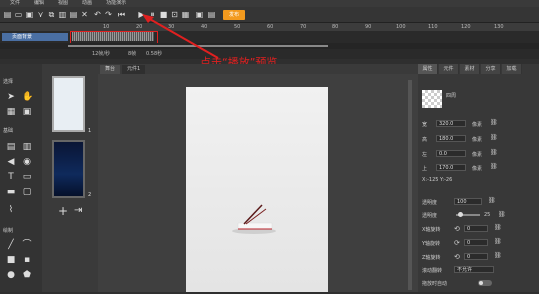 The width and height of the screenshot is (539, 294). What do you see at coordinates (90, 195) in the screenshot?
I see `page-number: 2` at bounding box center [90, 195].